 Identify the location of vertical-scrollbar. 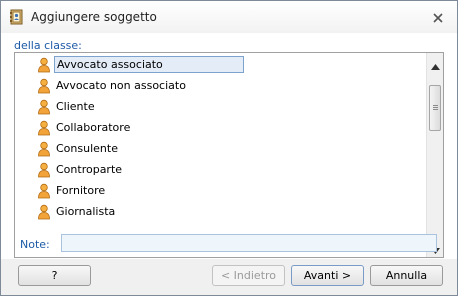
(434, 155).